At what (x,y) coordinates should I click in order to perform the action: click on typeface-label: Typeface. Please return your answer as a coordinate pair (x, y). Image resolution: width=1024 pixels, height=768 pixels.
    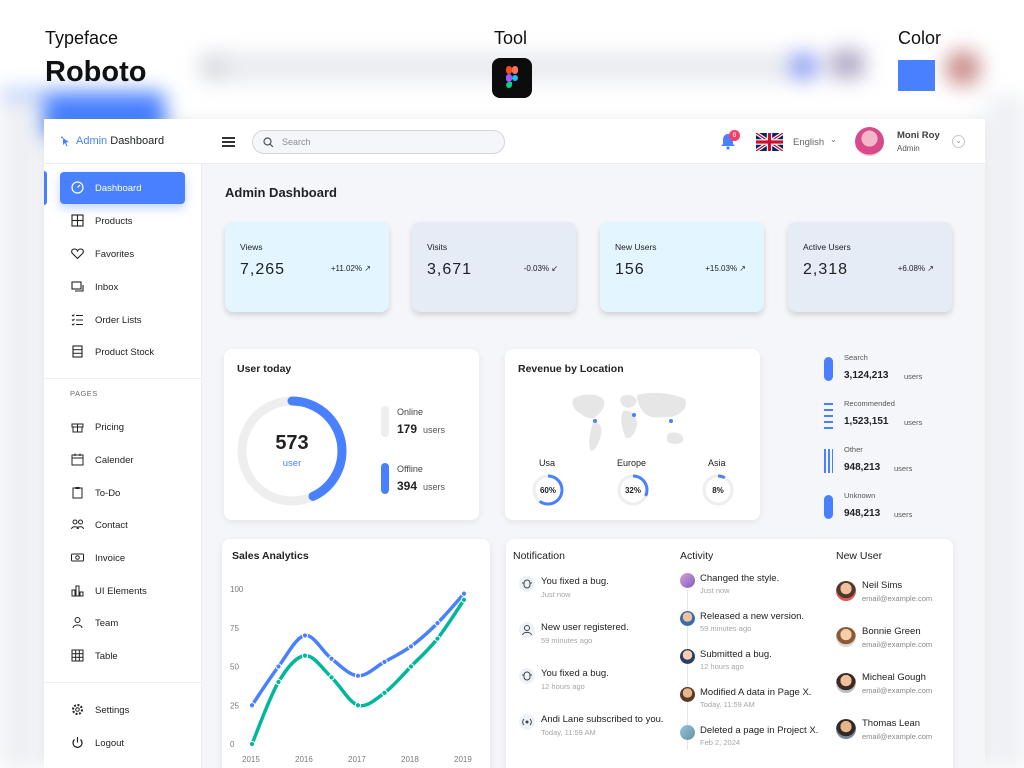
    Looking at the image, I should click on (82, 38).